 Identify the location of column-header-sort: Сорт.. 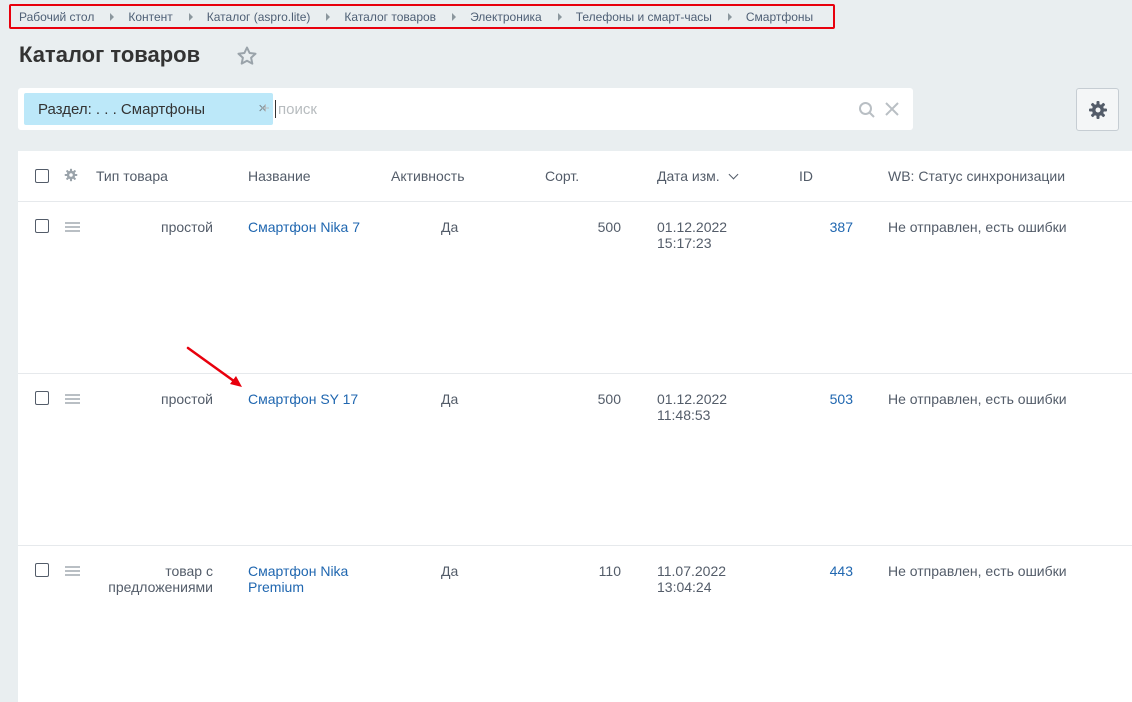
(562, 176).